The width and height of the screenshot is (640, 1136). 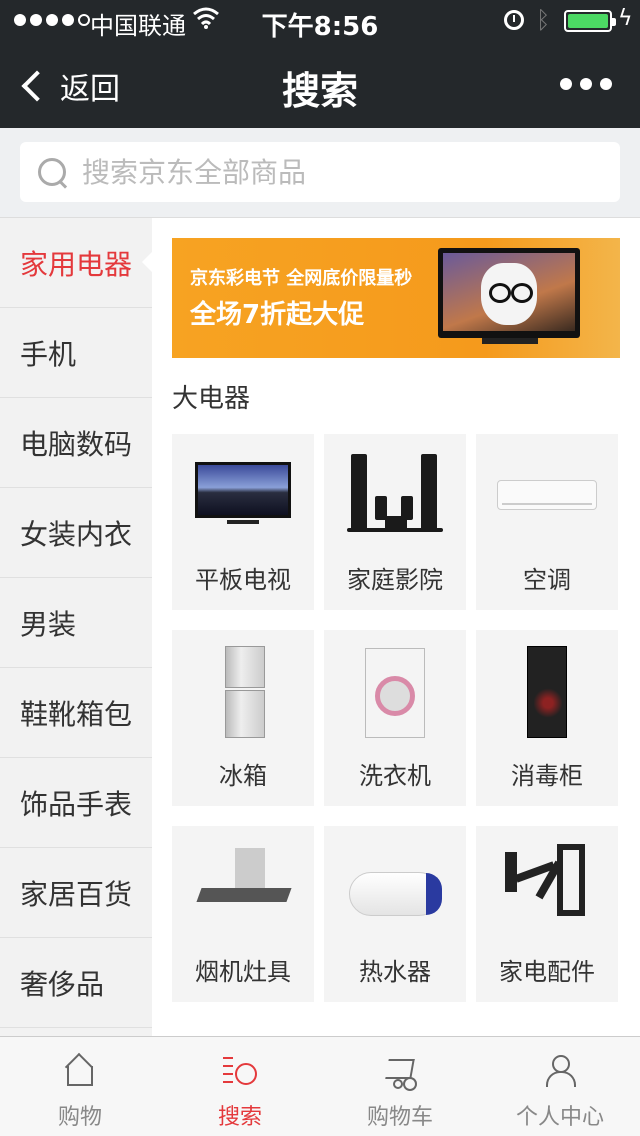 I want to click on tab-label: 购物车, so click(x=399, y=1117).